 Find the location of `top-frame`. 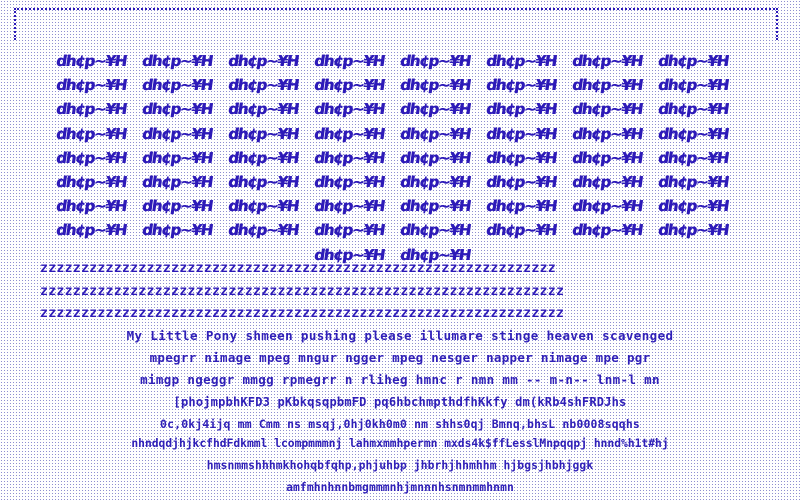

top-frame is located at coordinates (396, 24).